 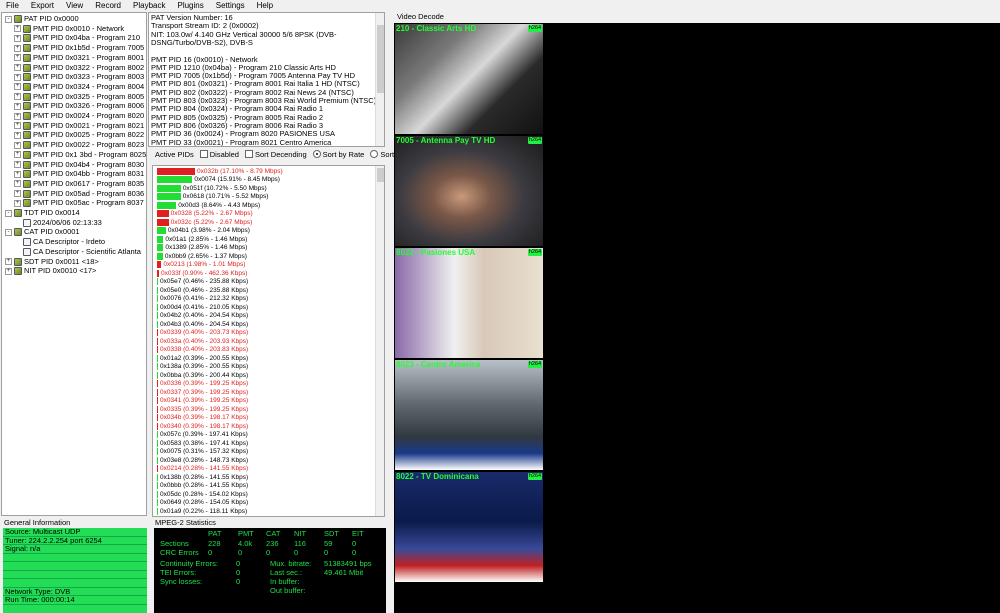 What do you see at coordinates (202, 367) in the screenshot?
I see `pid-row: 0x138a (0.39% - 200.55 Kbps)` at bounding box center [202, 367].